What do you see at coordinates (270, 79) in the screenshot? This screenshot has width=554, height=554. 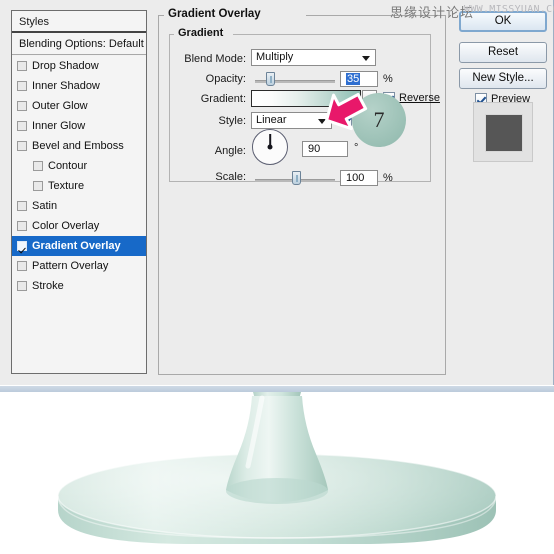 I see `opacity-slider-thumb` at bounding box center [270, 79].